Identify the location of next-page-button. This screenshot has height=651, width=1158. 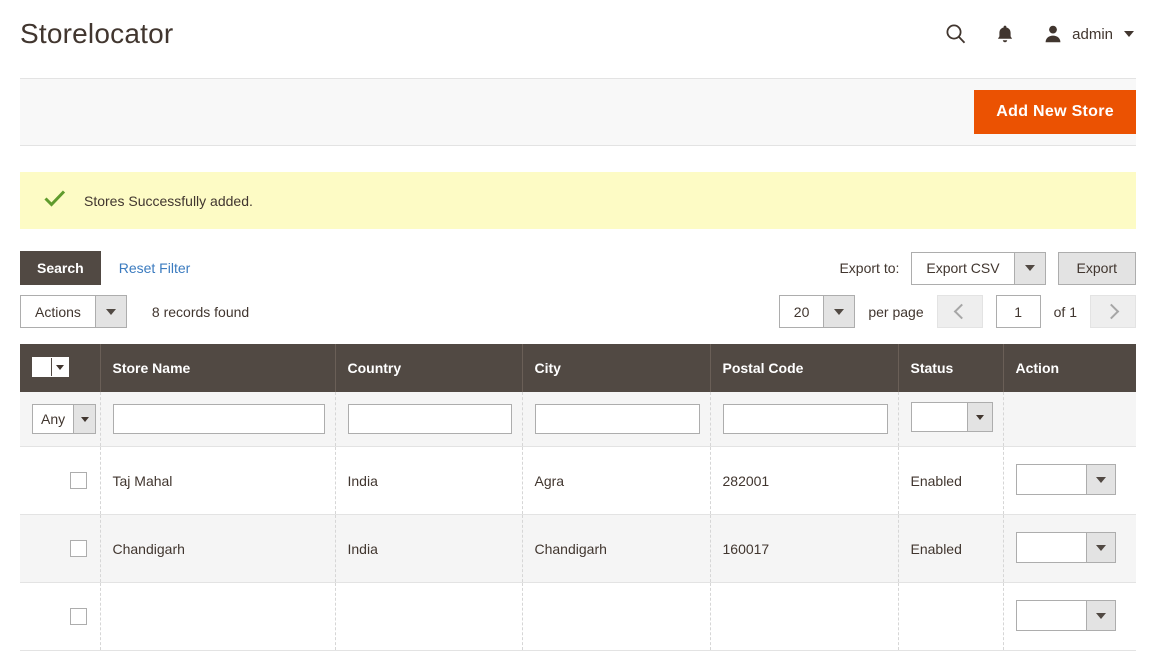
(1113, 311).